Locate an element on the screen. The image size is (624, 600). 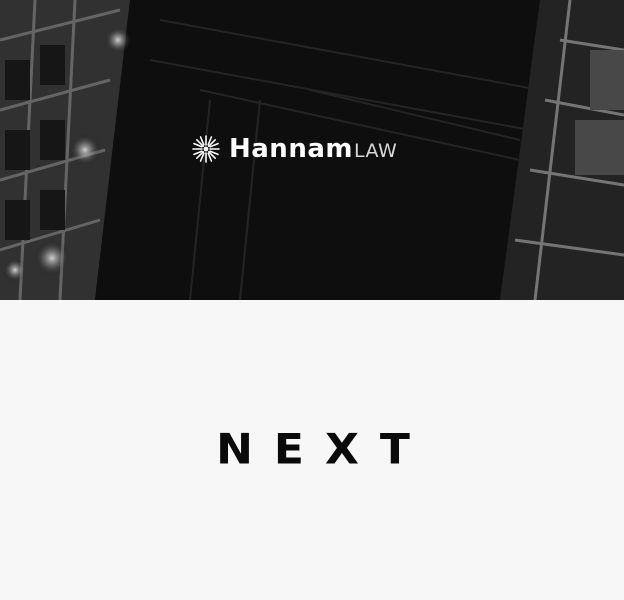
logo-name: Hannam is located at coordinates (291, 149).